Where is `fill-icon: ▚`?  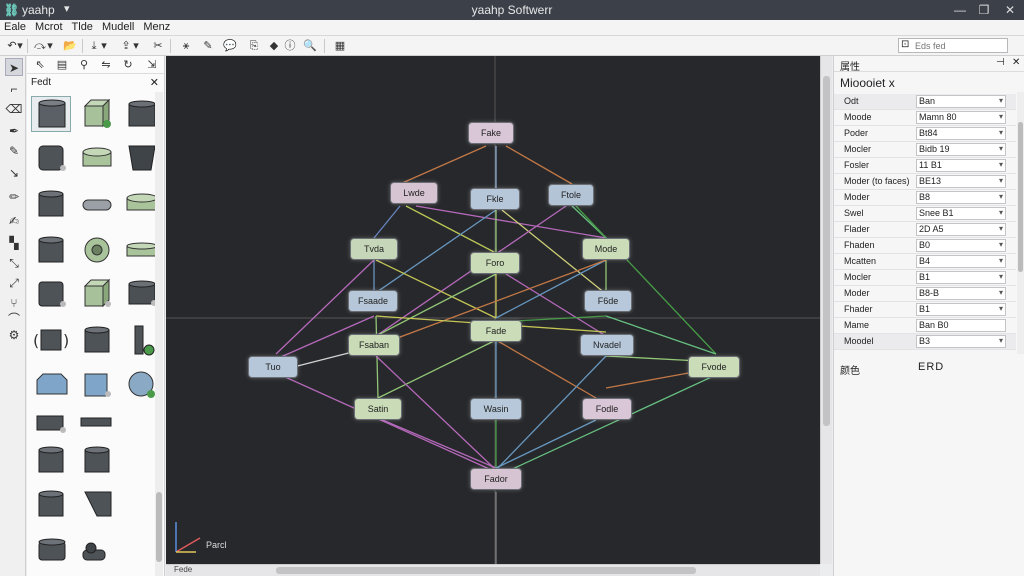 fill-icon: ▚ is located at coordinates (14, 243).